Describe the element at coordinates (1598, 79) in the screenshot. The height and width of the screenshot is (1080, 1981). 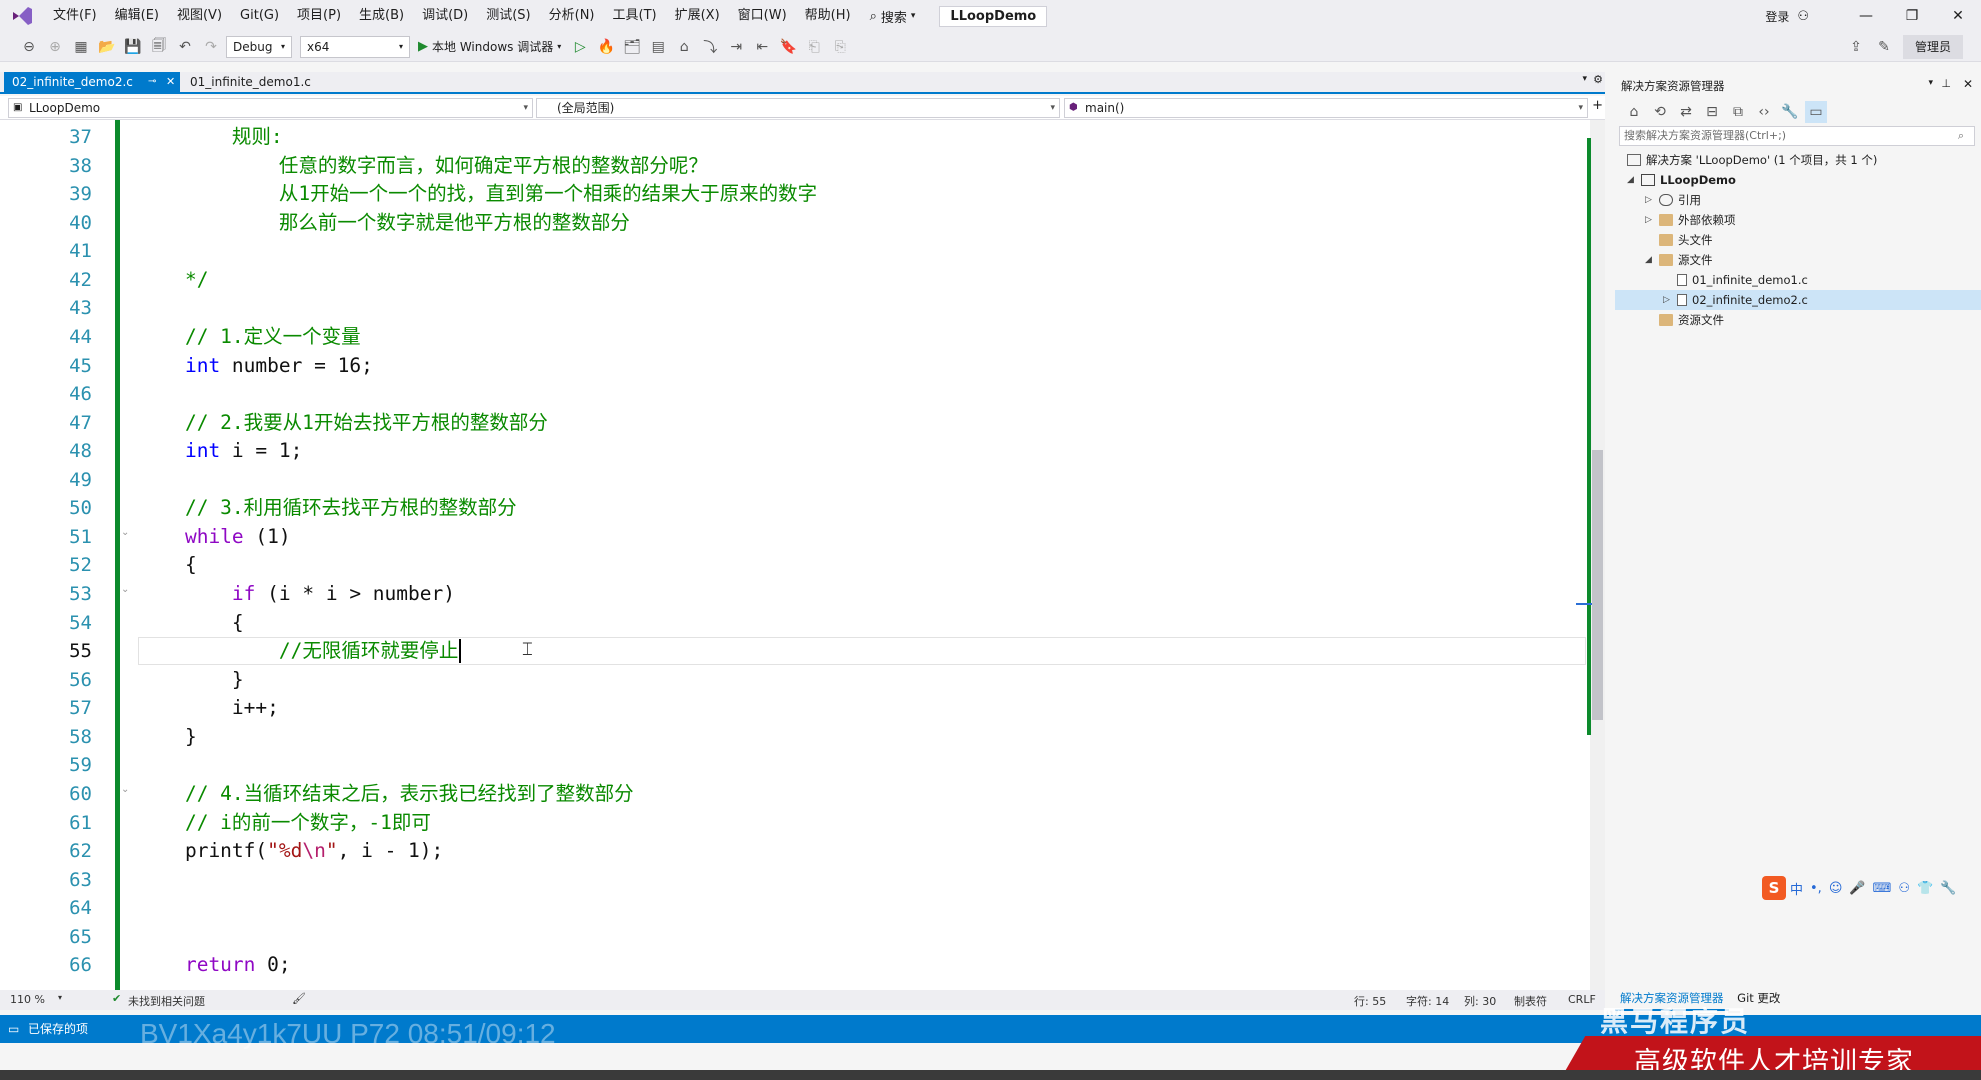
I see `settings-icon: ⚙` at that location.